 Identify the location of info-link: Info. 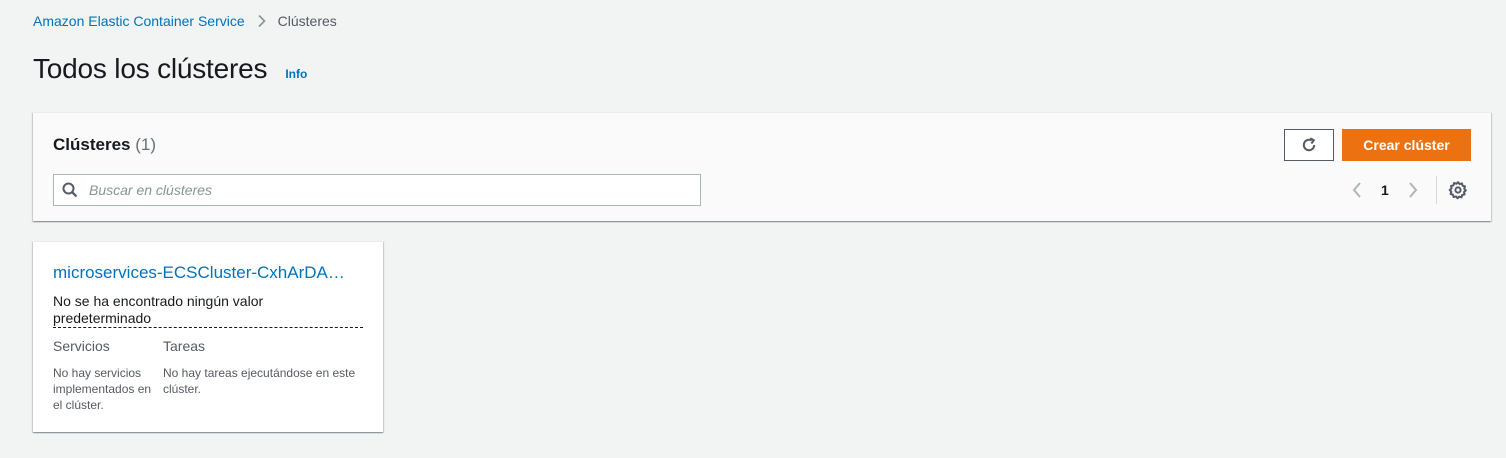
(296, 74).